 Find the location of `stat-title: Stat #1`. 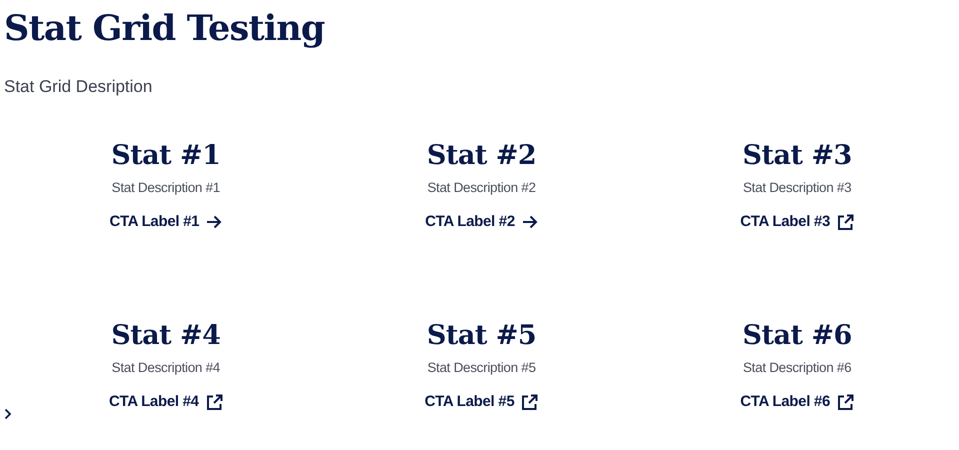

stat-title: Stat #1 is located at coordinates (165, 156).